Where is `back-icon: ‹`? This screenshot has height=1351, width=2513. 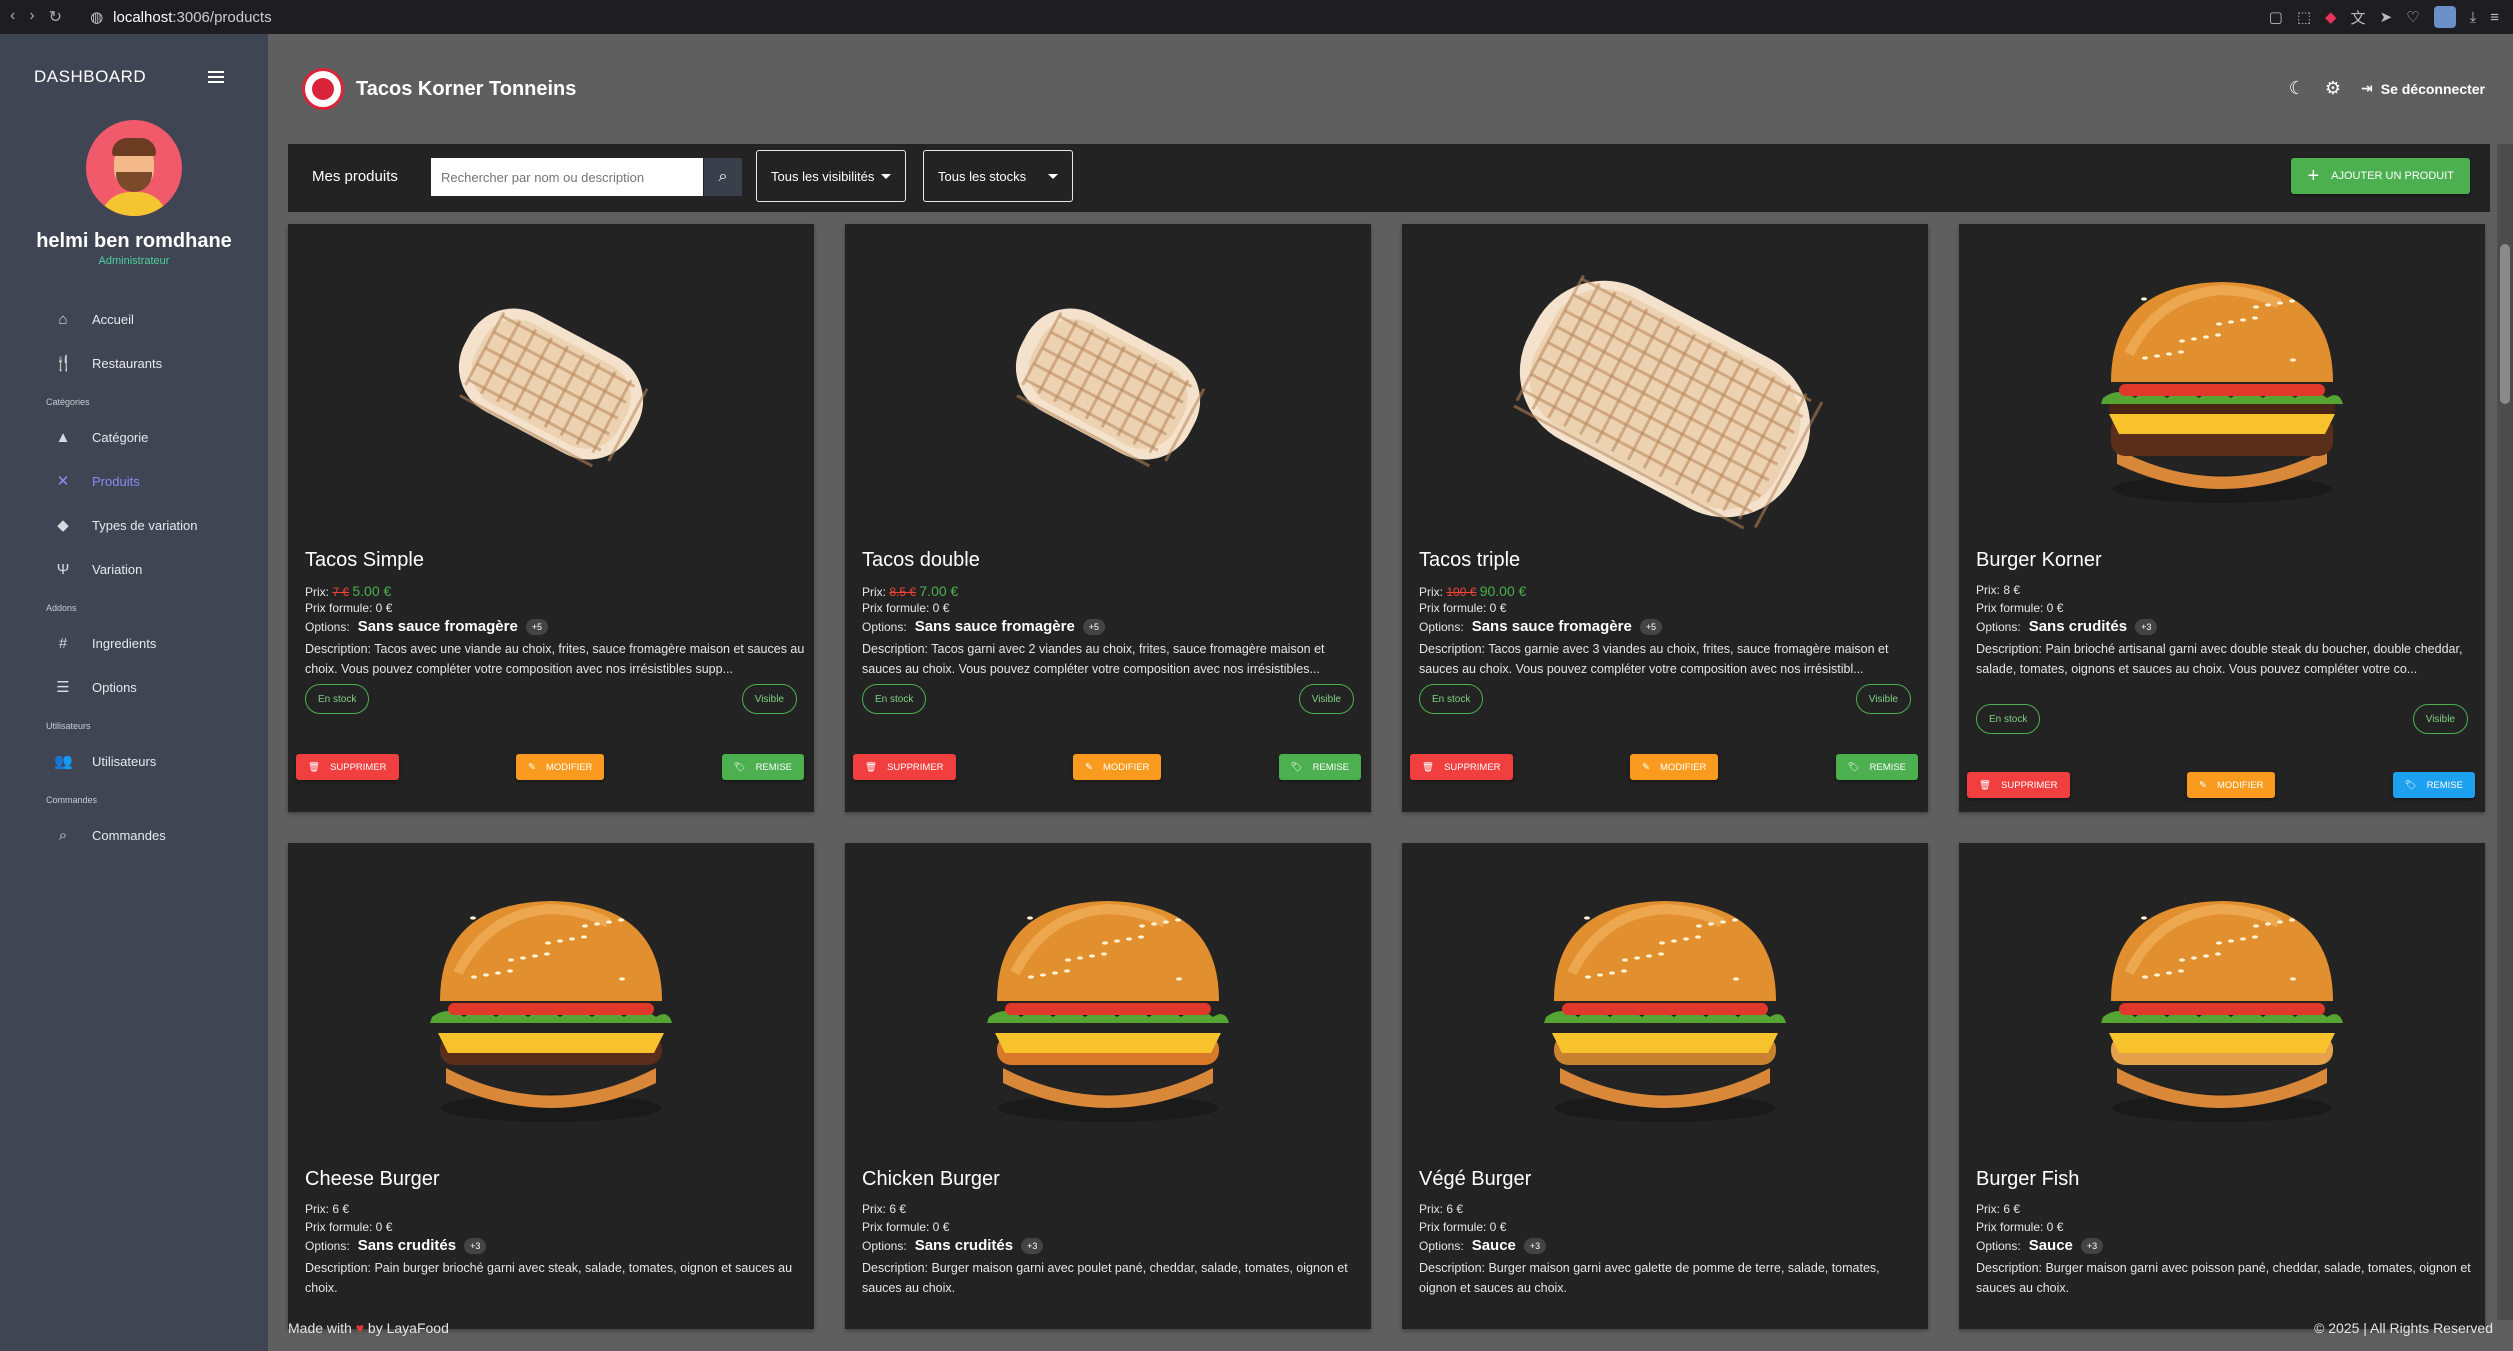
back-icon: ‹ is located at coordinates (12, 17).